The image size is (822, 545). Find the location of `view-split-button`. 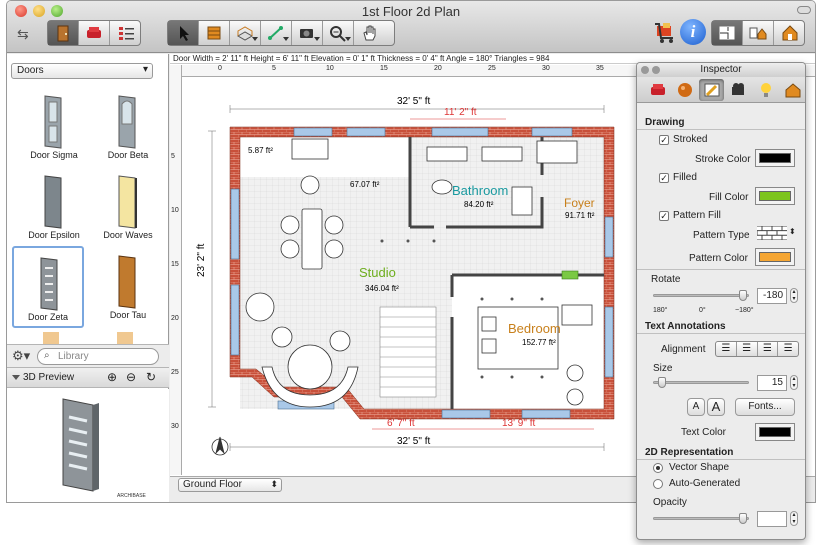

view-split-button is located at coordinates (758, 33).